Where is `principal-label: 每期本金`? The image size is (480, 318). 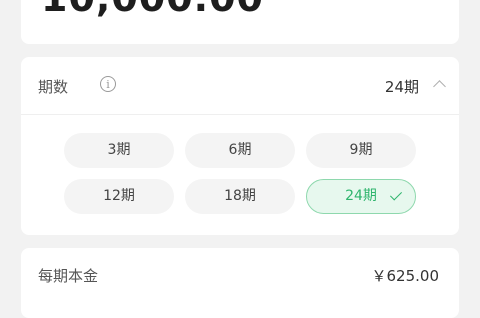
principal-label: 每期本金 is located at coordinates (68, 276).